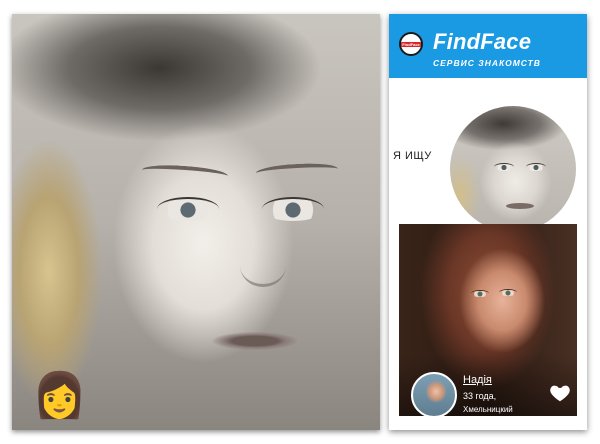  What do you see at coordinates (477, 380) in the screenshot?
I see `match-name-link: Надія` at bounding box center [477, 380].